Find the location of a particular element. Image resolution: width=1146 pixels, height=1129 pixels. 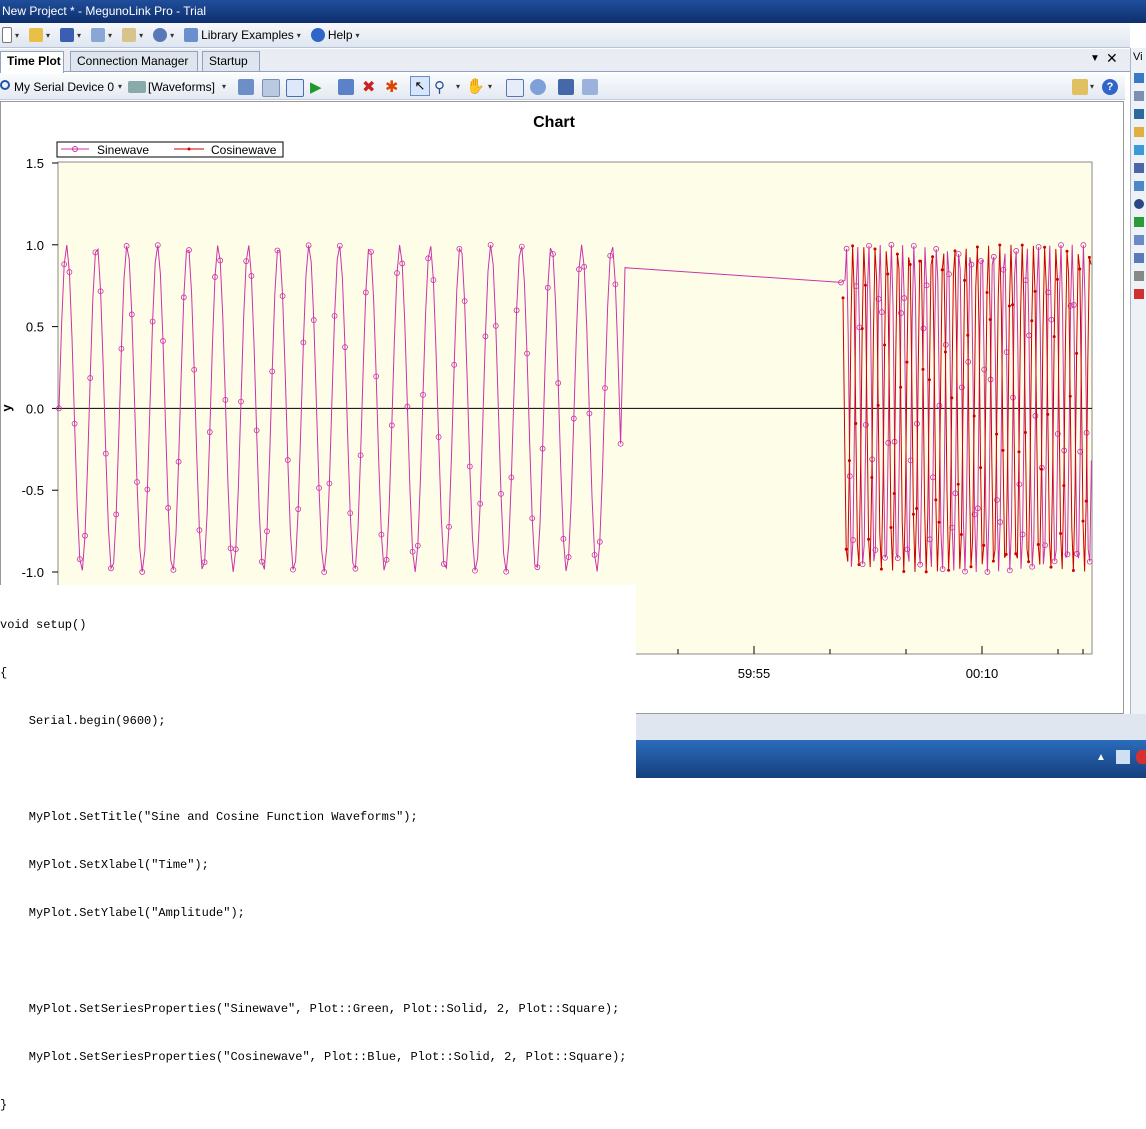

list-view-icon is located at coordinates (295, 88).